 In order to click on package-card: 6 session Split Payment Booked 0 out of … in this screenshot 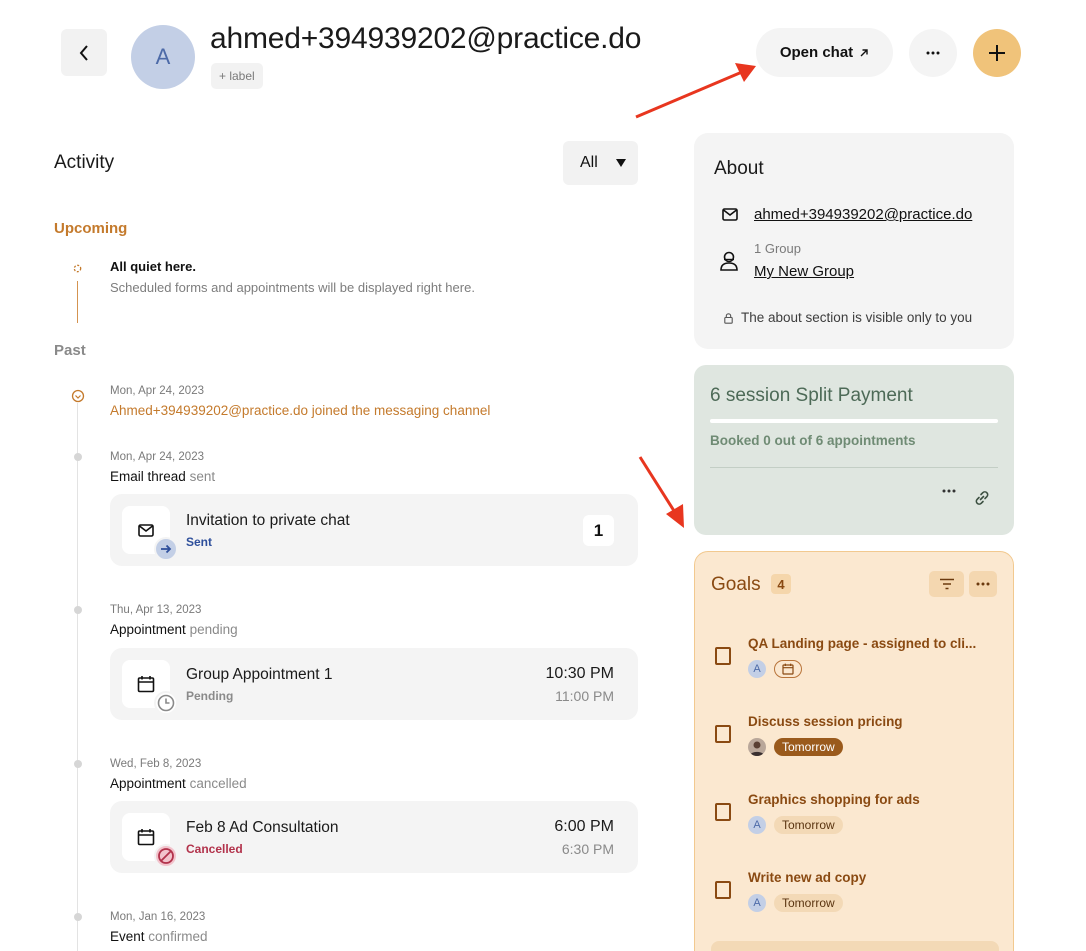, I will do `click(854, 450)`.